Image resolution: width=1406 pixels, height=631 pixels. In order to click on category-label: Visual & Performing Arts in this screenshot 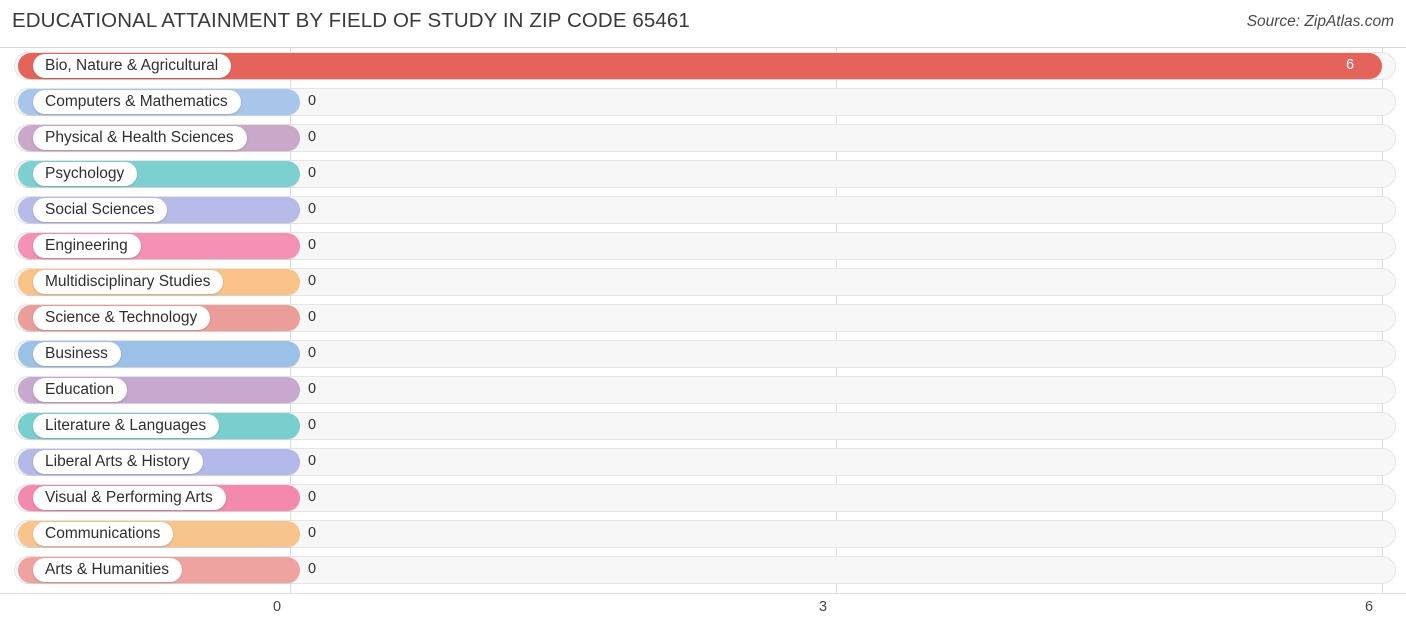, I will do `click(129, 498)`.